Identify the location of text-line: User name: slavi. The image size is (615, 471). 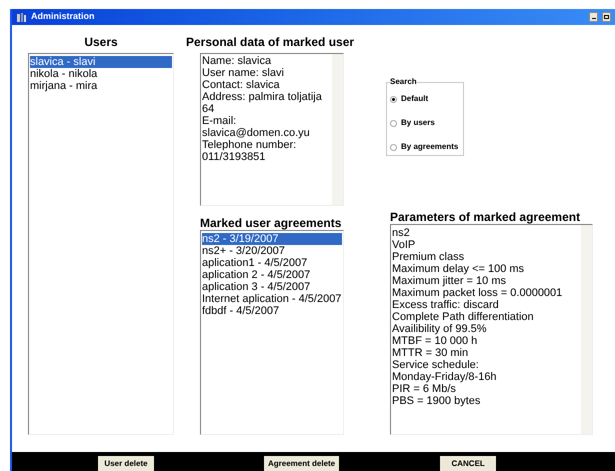
(243, 73).